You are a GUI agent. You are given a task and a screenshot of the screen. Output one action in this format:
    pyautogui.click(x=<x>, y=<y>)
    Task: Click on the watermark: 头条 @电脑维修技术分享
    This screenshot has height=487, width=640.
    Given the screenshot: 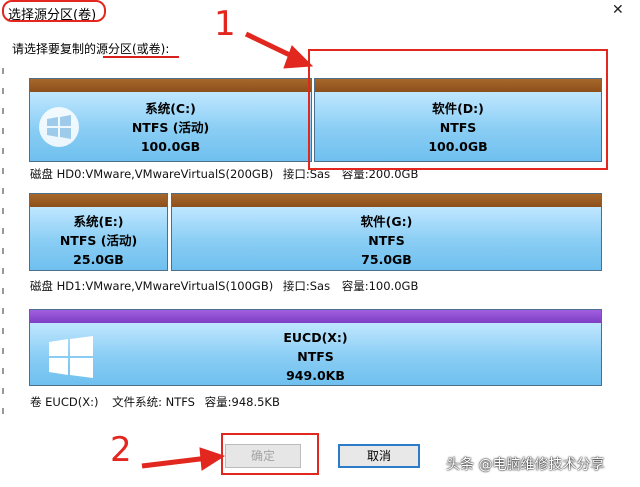 What is the action you would take?
    pyautogui.click(x=525, y=465)
    